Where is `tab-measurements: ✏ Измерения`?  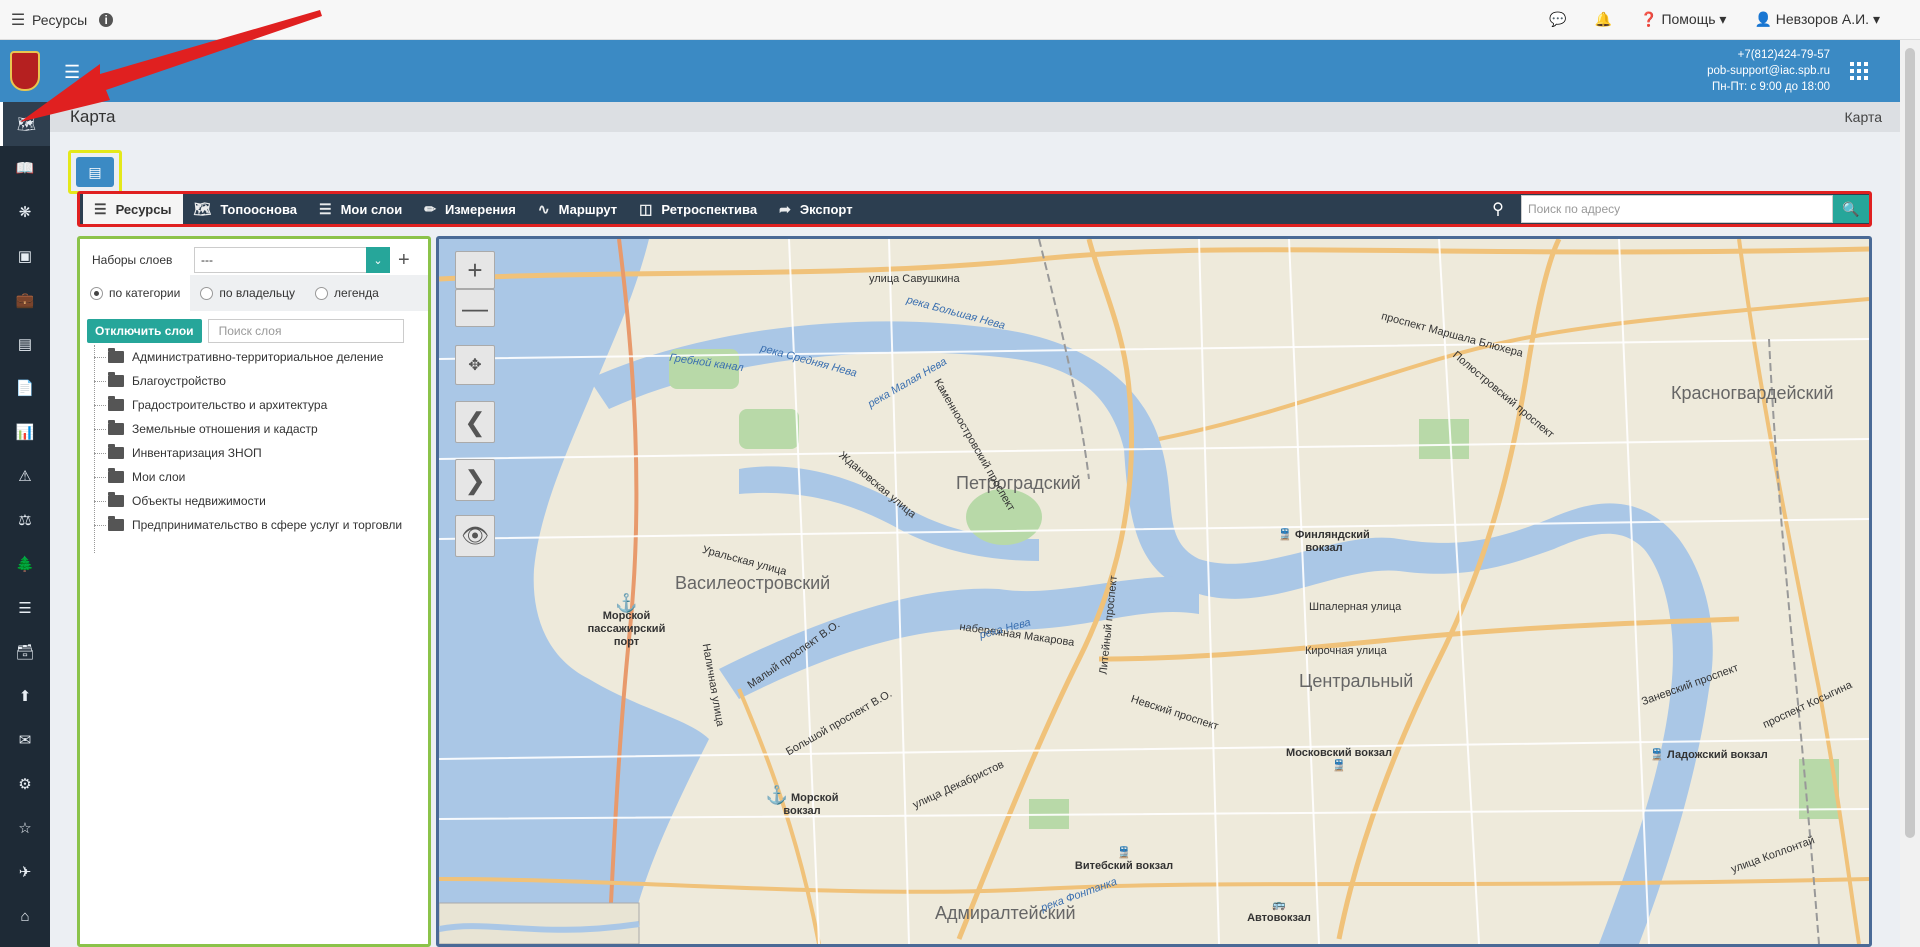 tab-measurements: ✏ Измерения is located at coordinates (470, 209).